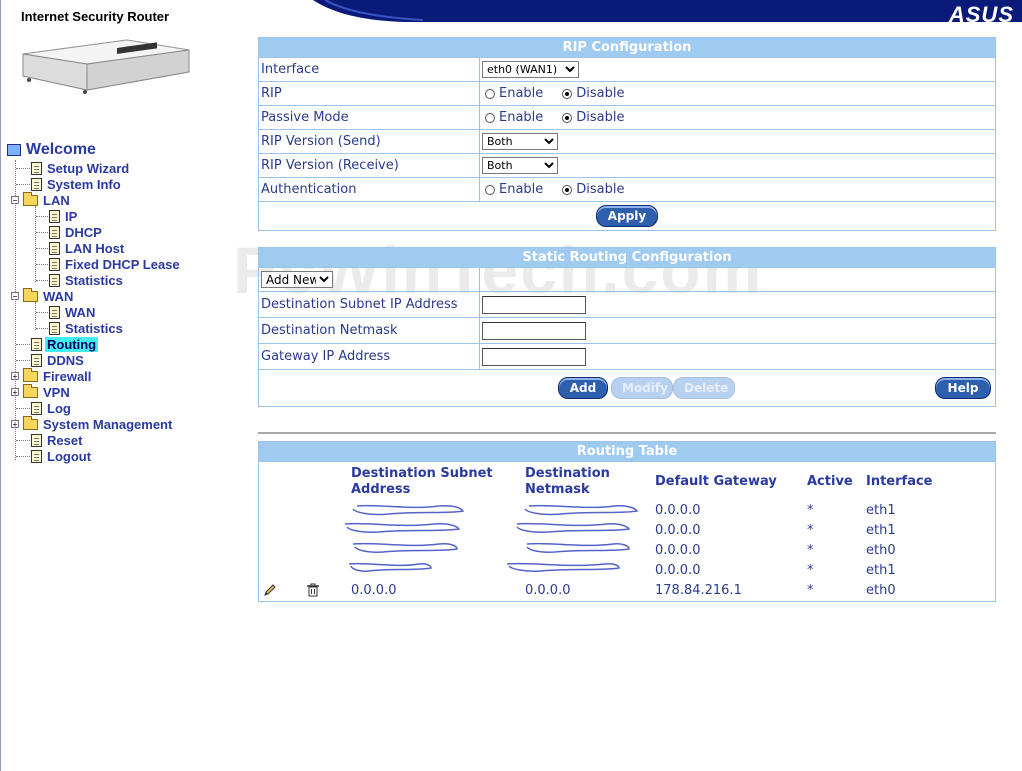 The height and width of the screenshot is (771, 1022). What do you see at coordinates (963, 388) in the screenshot?
I see `help-button: Help` at bounding box center [963, 388].